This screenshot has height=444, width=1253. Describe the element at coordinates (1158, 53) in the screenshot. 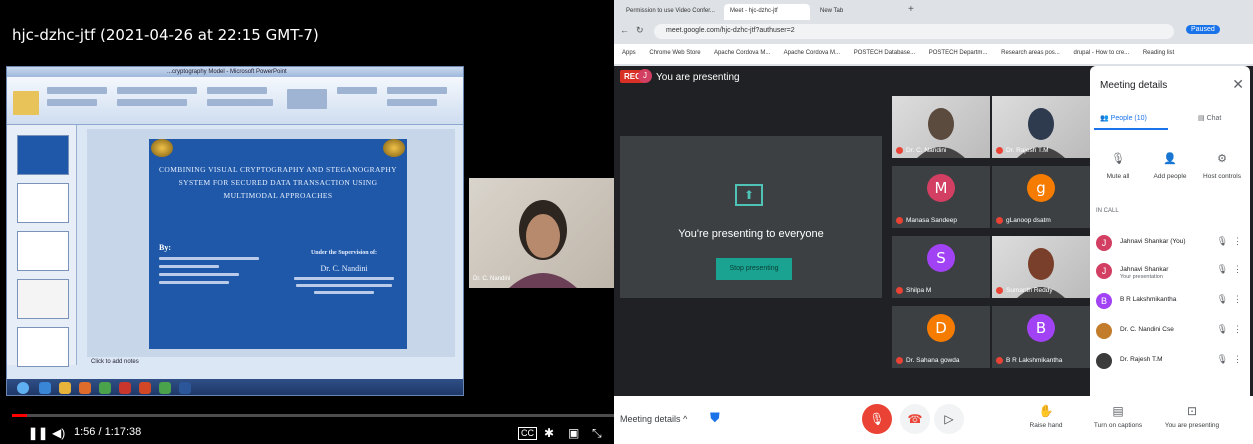

I see `reading-list: Reading list` at that location.